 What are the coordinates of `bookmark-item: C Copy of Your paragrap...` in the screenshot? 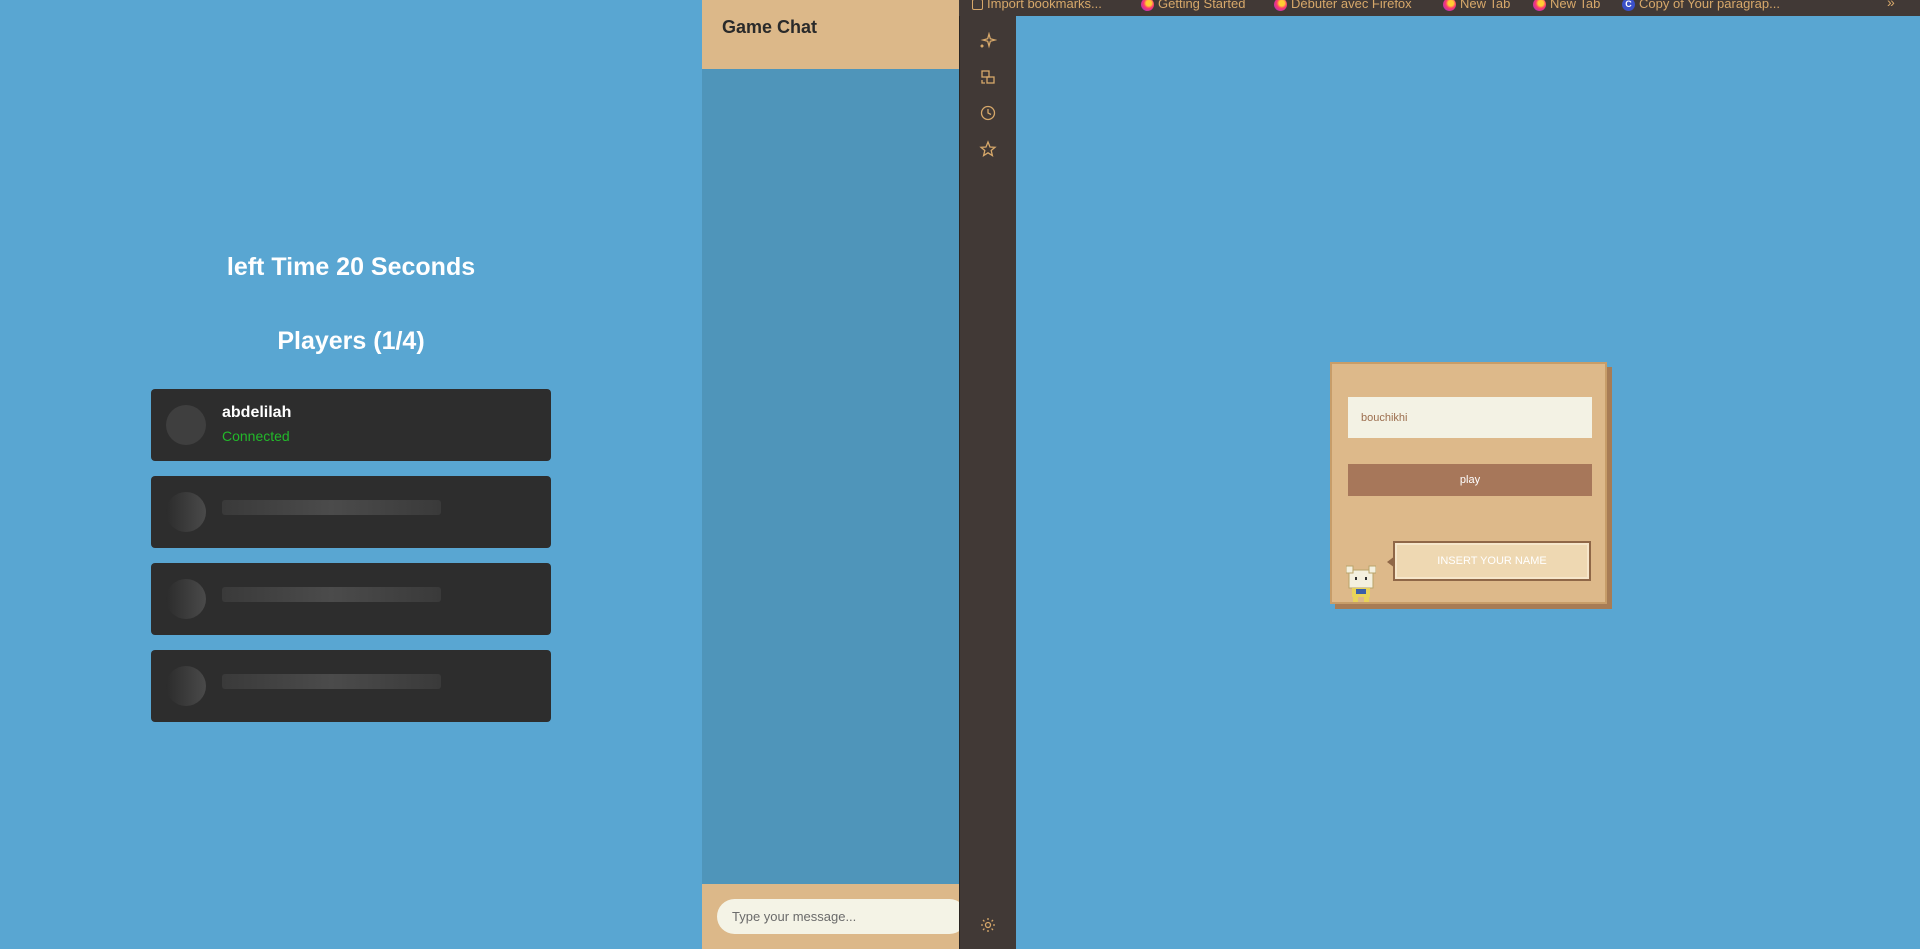 It's located at (1701, 6).